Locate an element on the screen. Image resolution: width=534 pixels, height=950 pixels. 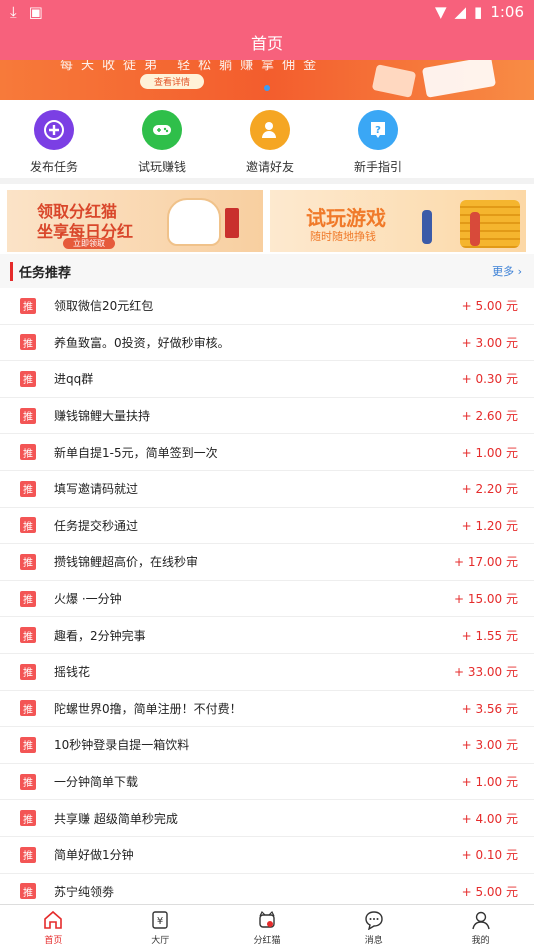
promo-title: 试玩游戏 is located at coordinates (346, 218).